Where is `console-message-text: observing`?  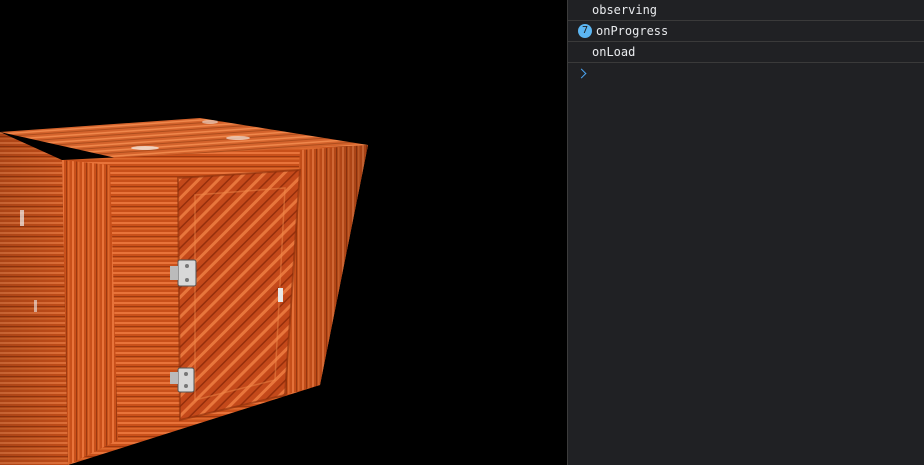 console-message-text: observing is located at coordinates (625, 10).